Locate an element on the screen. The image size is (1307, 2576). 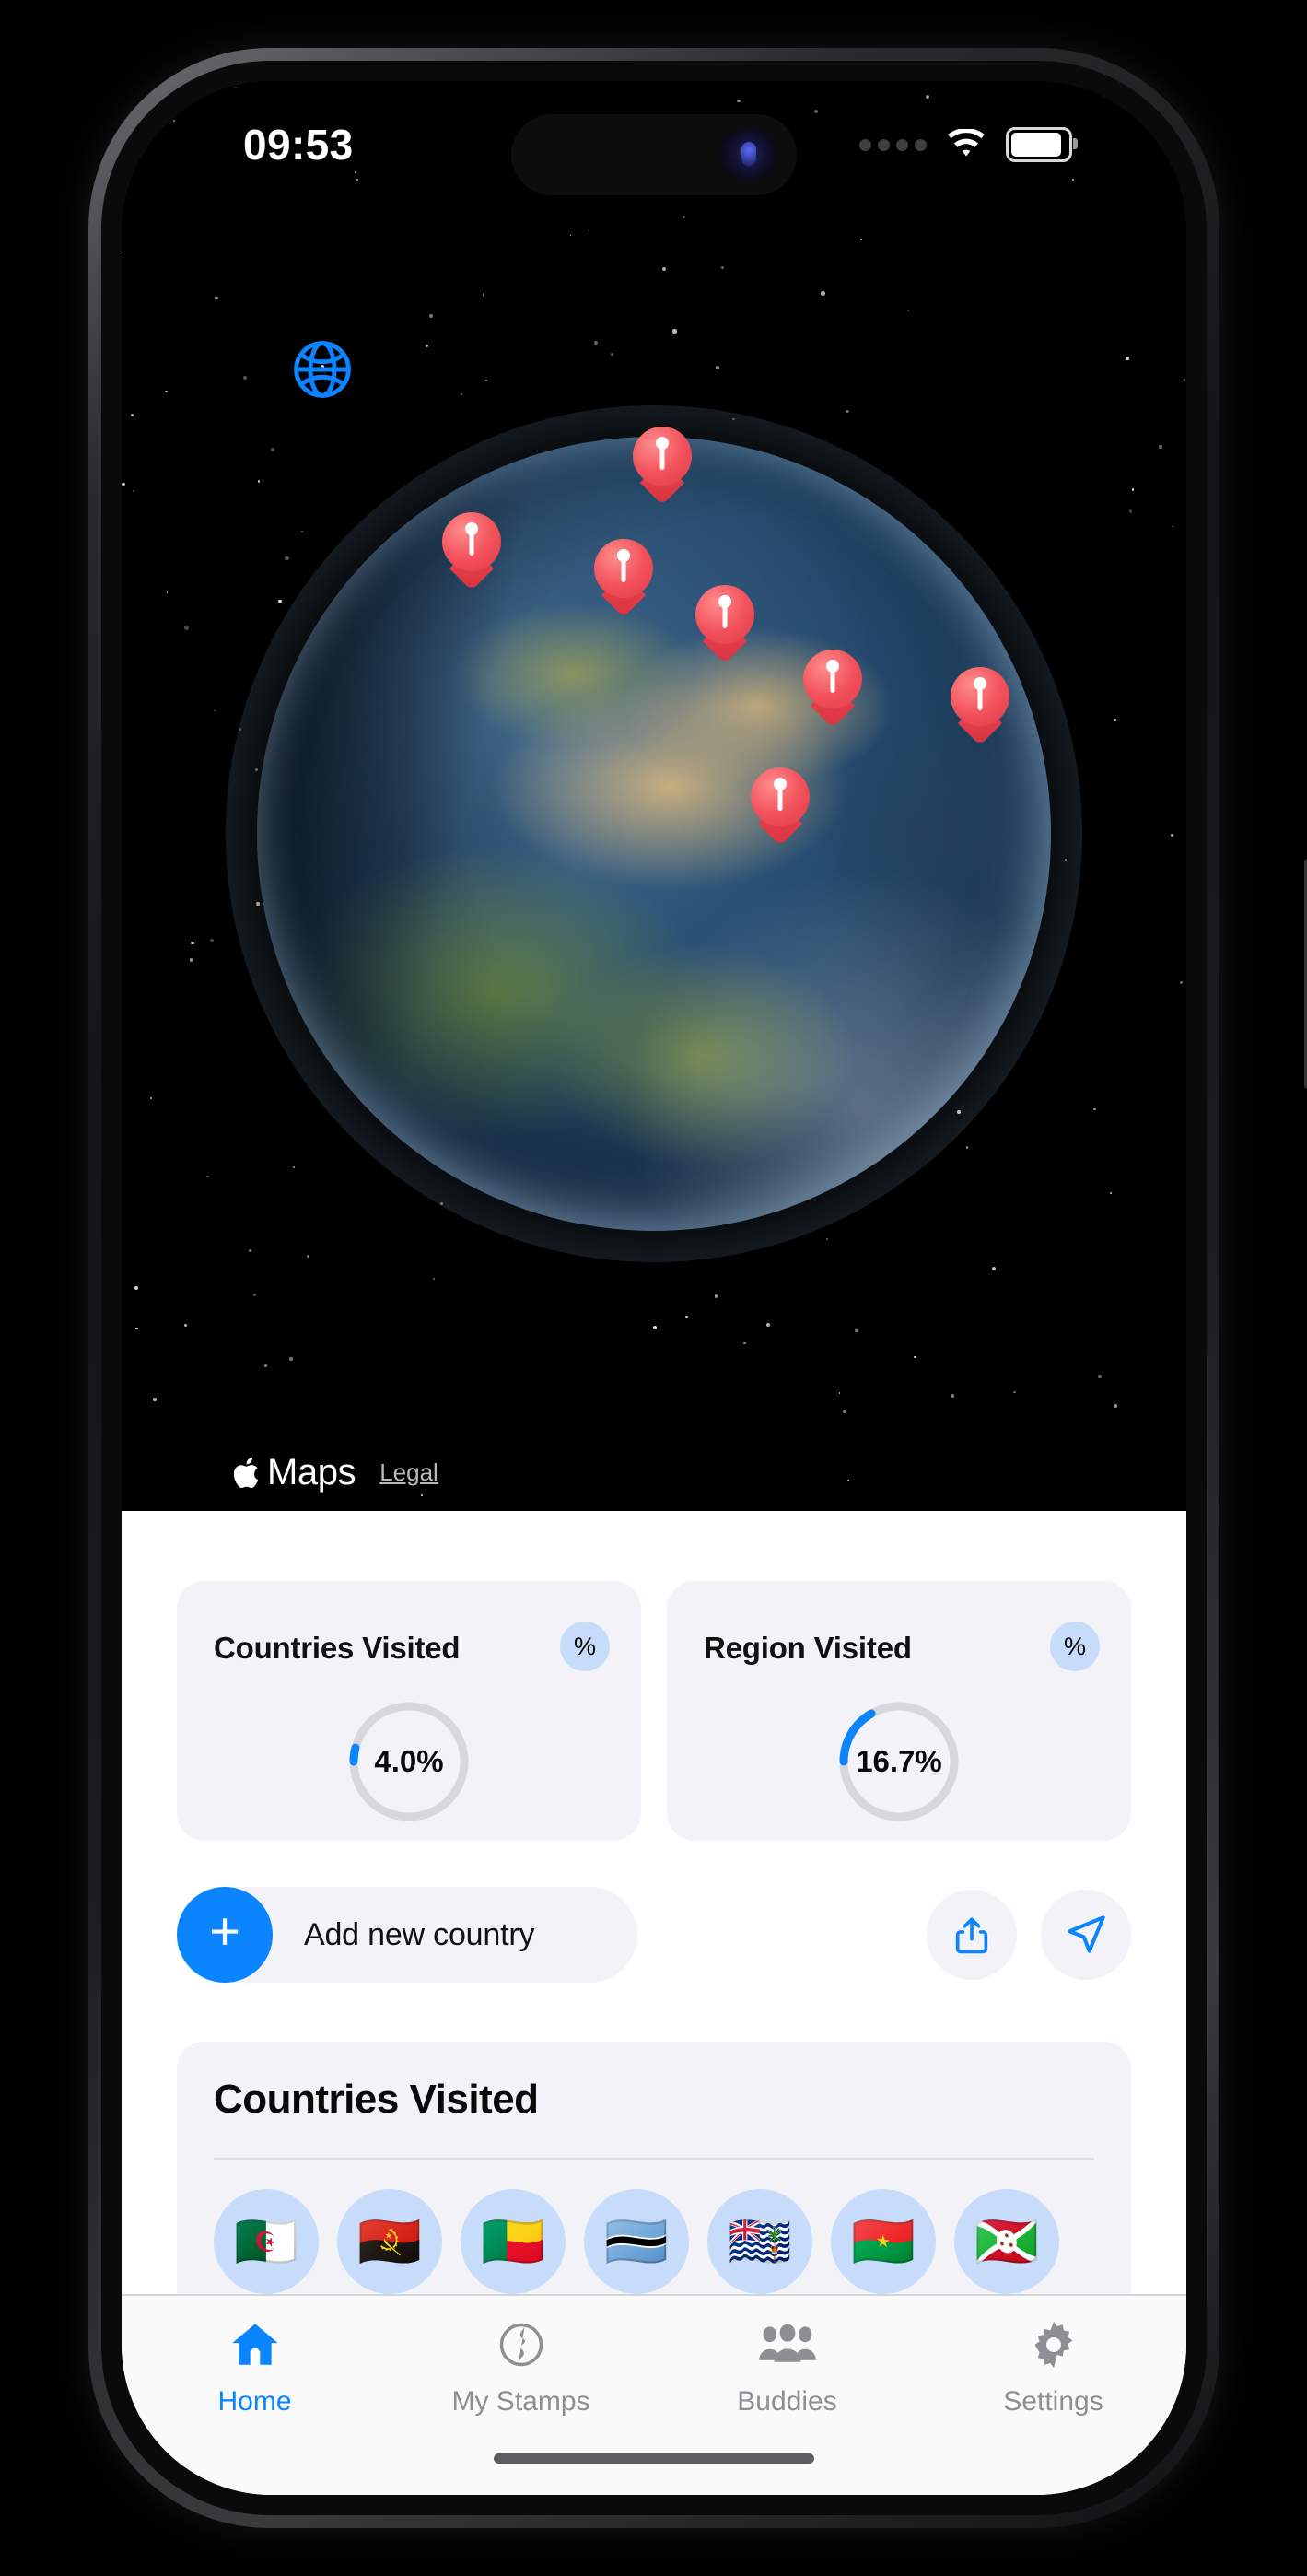
add-new-country-label: Add new country is located at coordinates (420, 1934).